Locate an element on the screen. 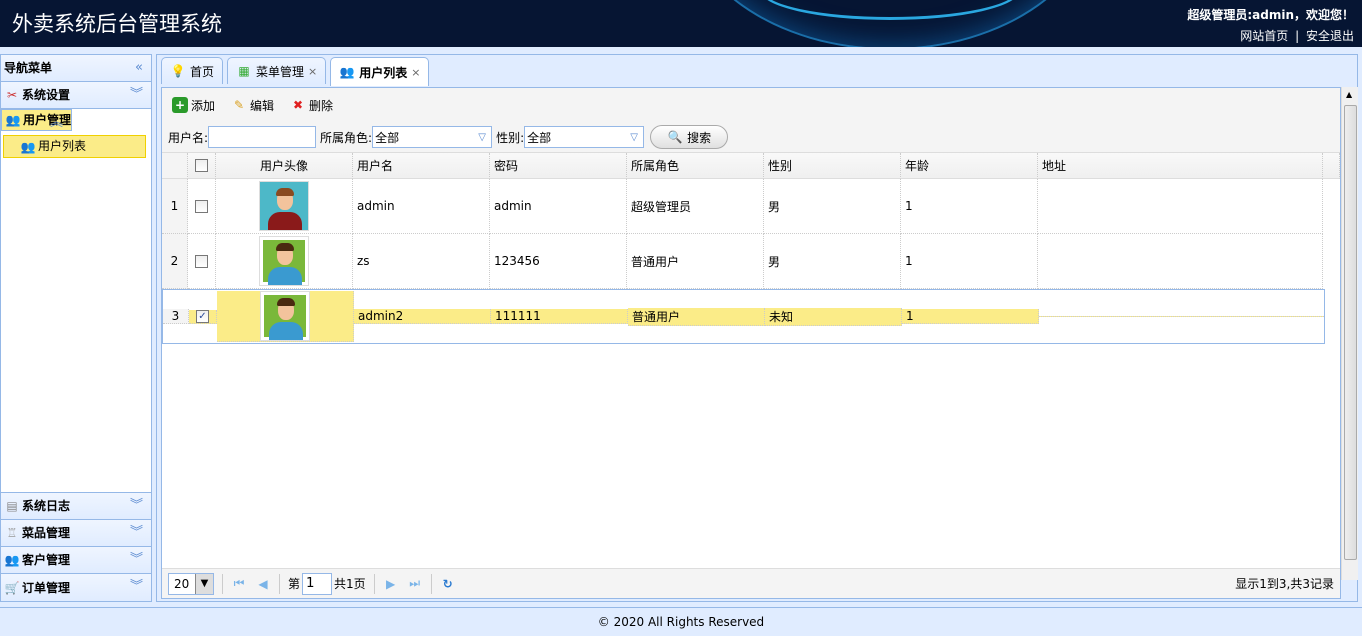 This screenshot has width=1362, height=636. delete-button: ✖ 删除 is located at coordinates (311, 105).